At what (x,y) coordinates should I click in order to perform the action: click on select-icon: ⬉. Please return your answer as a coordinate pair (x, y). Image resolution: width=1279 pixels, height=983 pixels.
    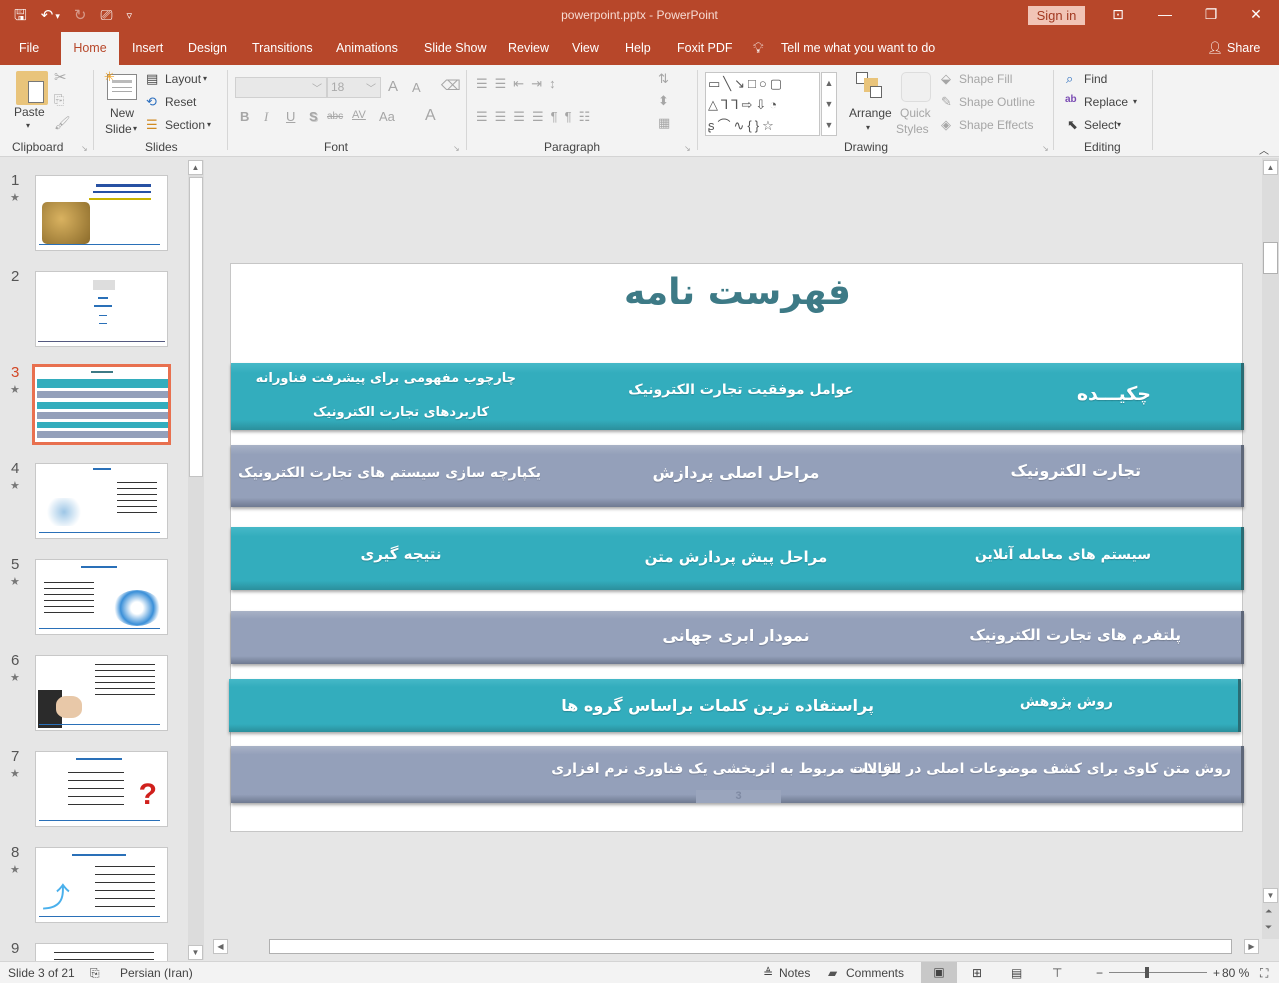
    Looking at the image, I should click on (1072, 125).